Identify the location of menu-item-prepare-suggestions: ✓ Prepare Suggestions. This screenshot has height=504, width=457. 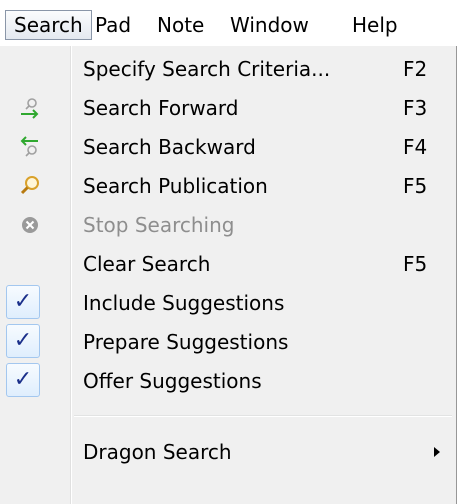
(228, 342).